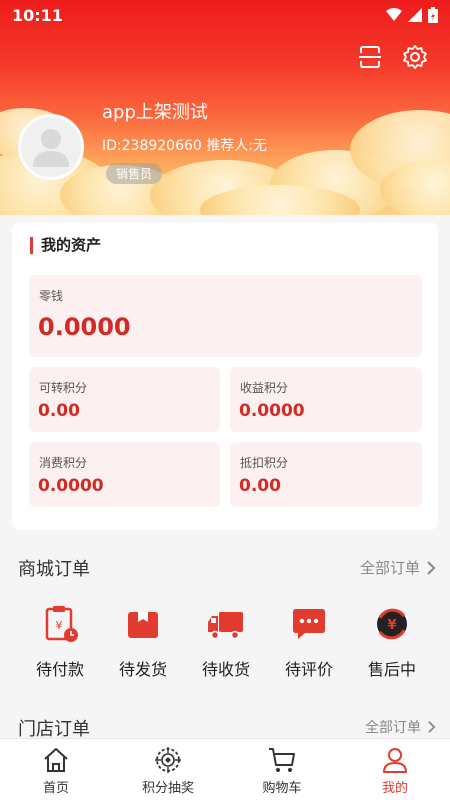  What do you see at coordinates (370, 57) in the screenshot?
I see `scan-icon` at bounding box center [370, 57].